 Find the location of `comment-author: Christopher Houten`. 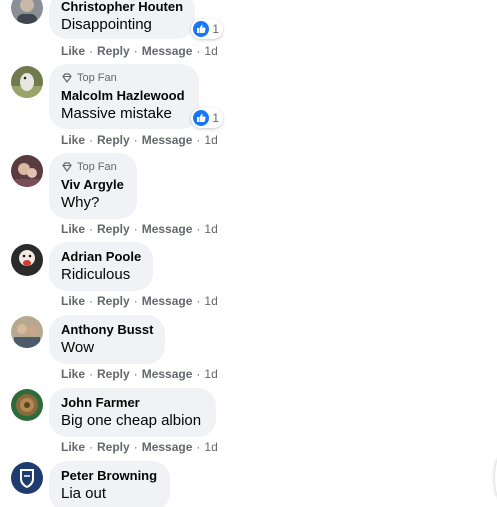

comment-author: Christopher Houten is located at coordinates (122, 7).